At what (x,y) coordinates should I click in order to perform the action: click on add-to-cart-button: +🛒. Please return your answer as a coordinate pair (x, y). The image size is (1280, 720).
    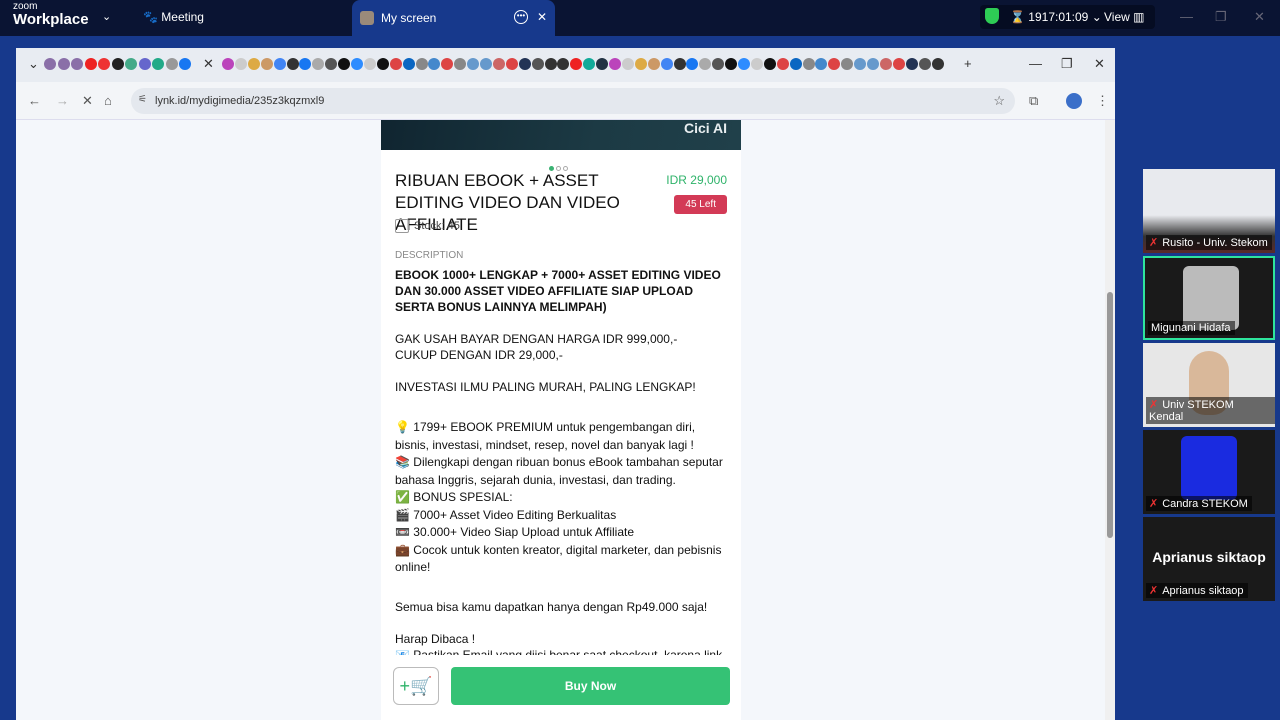
    Looking at the image, I should click on (416, 686).